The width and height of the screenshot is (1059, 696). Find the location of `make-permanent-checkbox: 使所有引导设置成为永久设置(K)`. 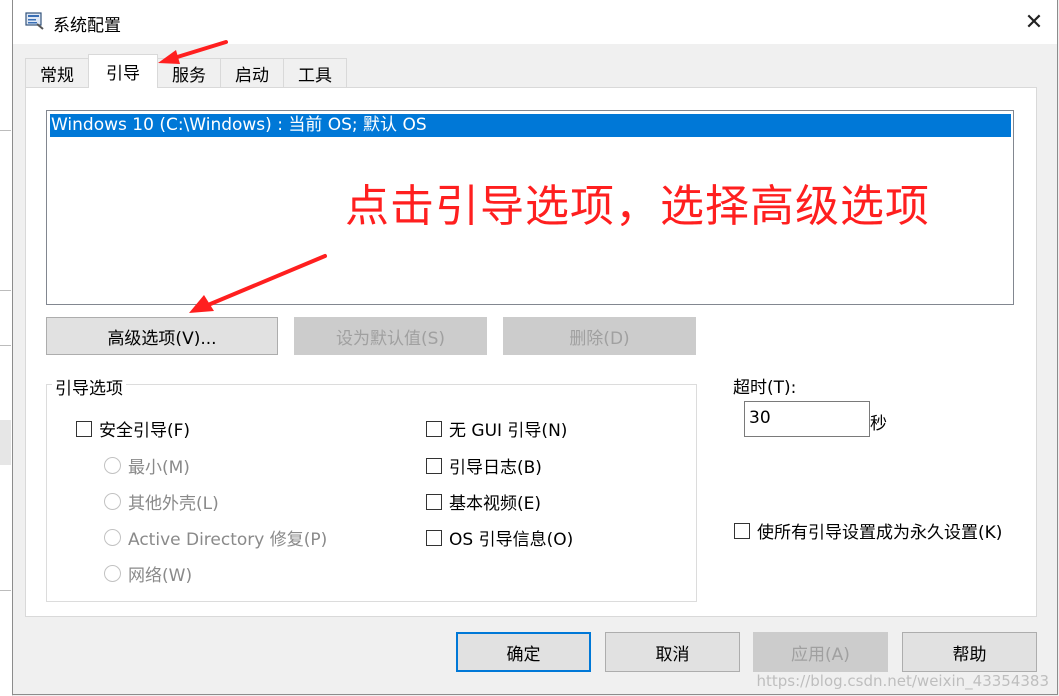

make-permanent-checkbox: 使所有引导设置成为永久设置(K) is located at coordinates (868, 530).